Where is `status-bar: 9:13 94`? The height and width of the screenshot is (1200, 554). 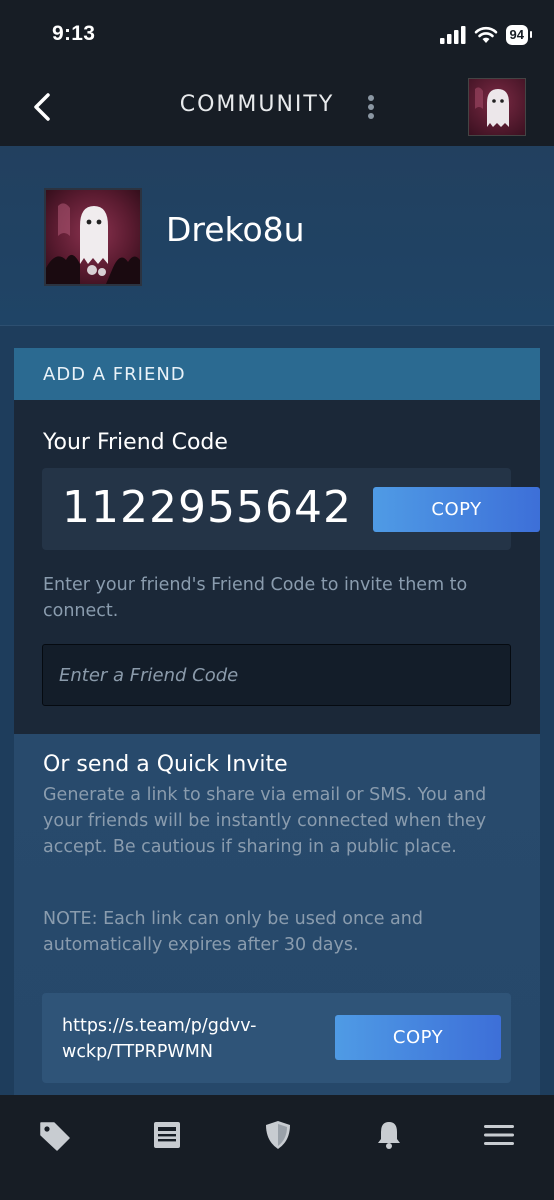 status-bar: 9:13 94 is located at coordinates (277, 34).